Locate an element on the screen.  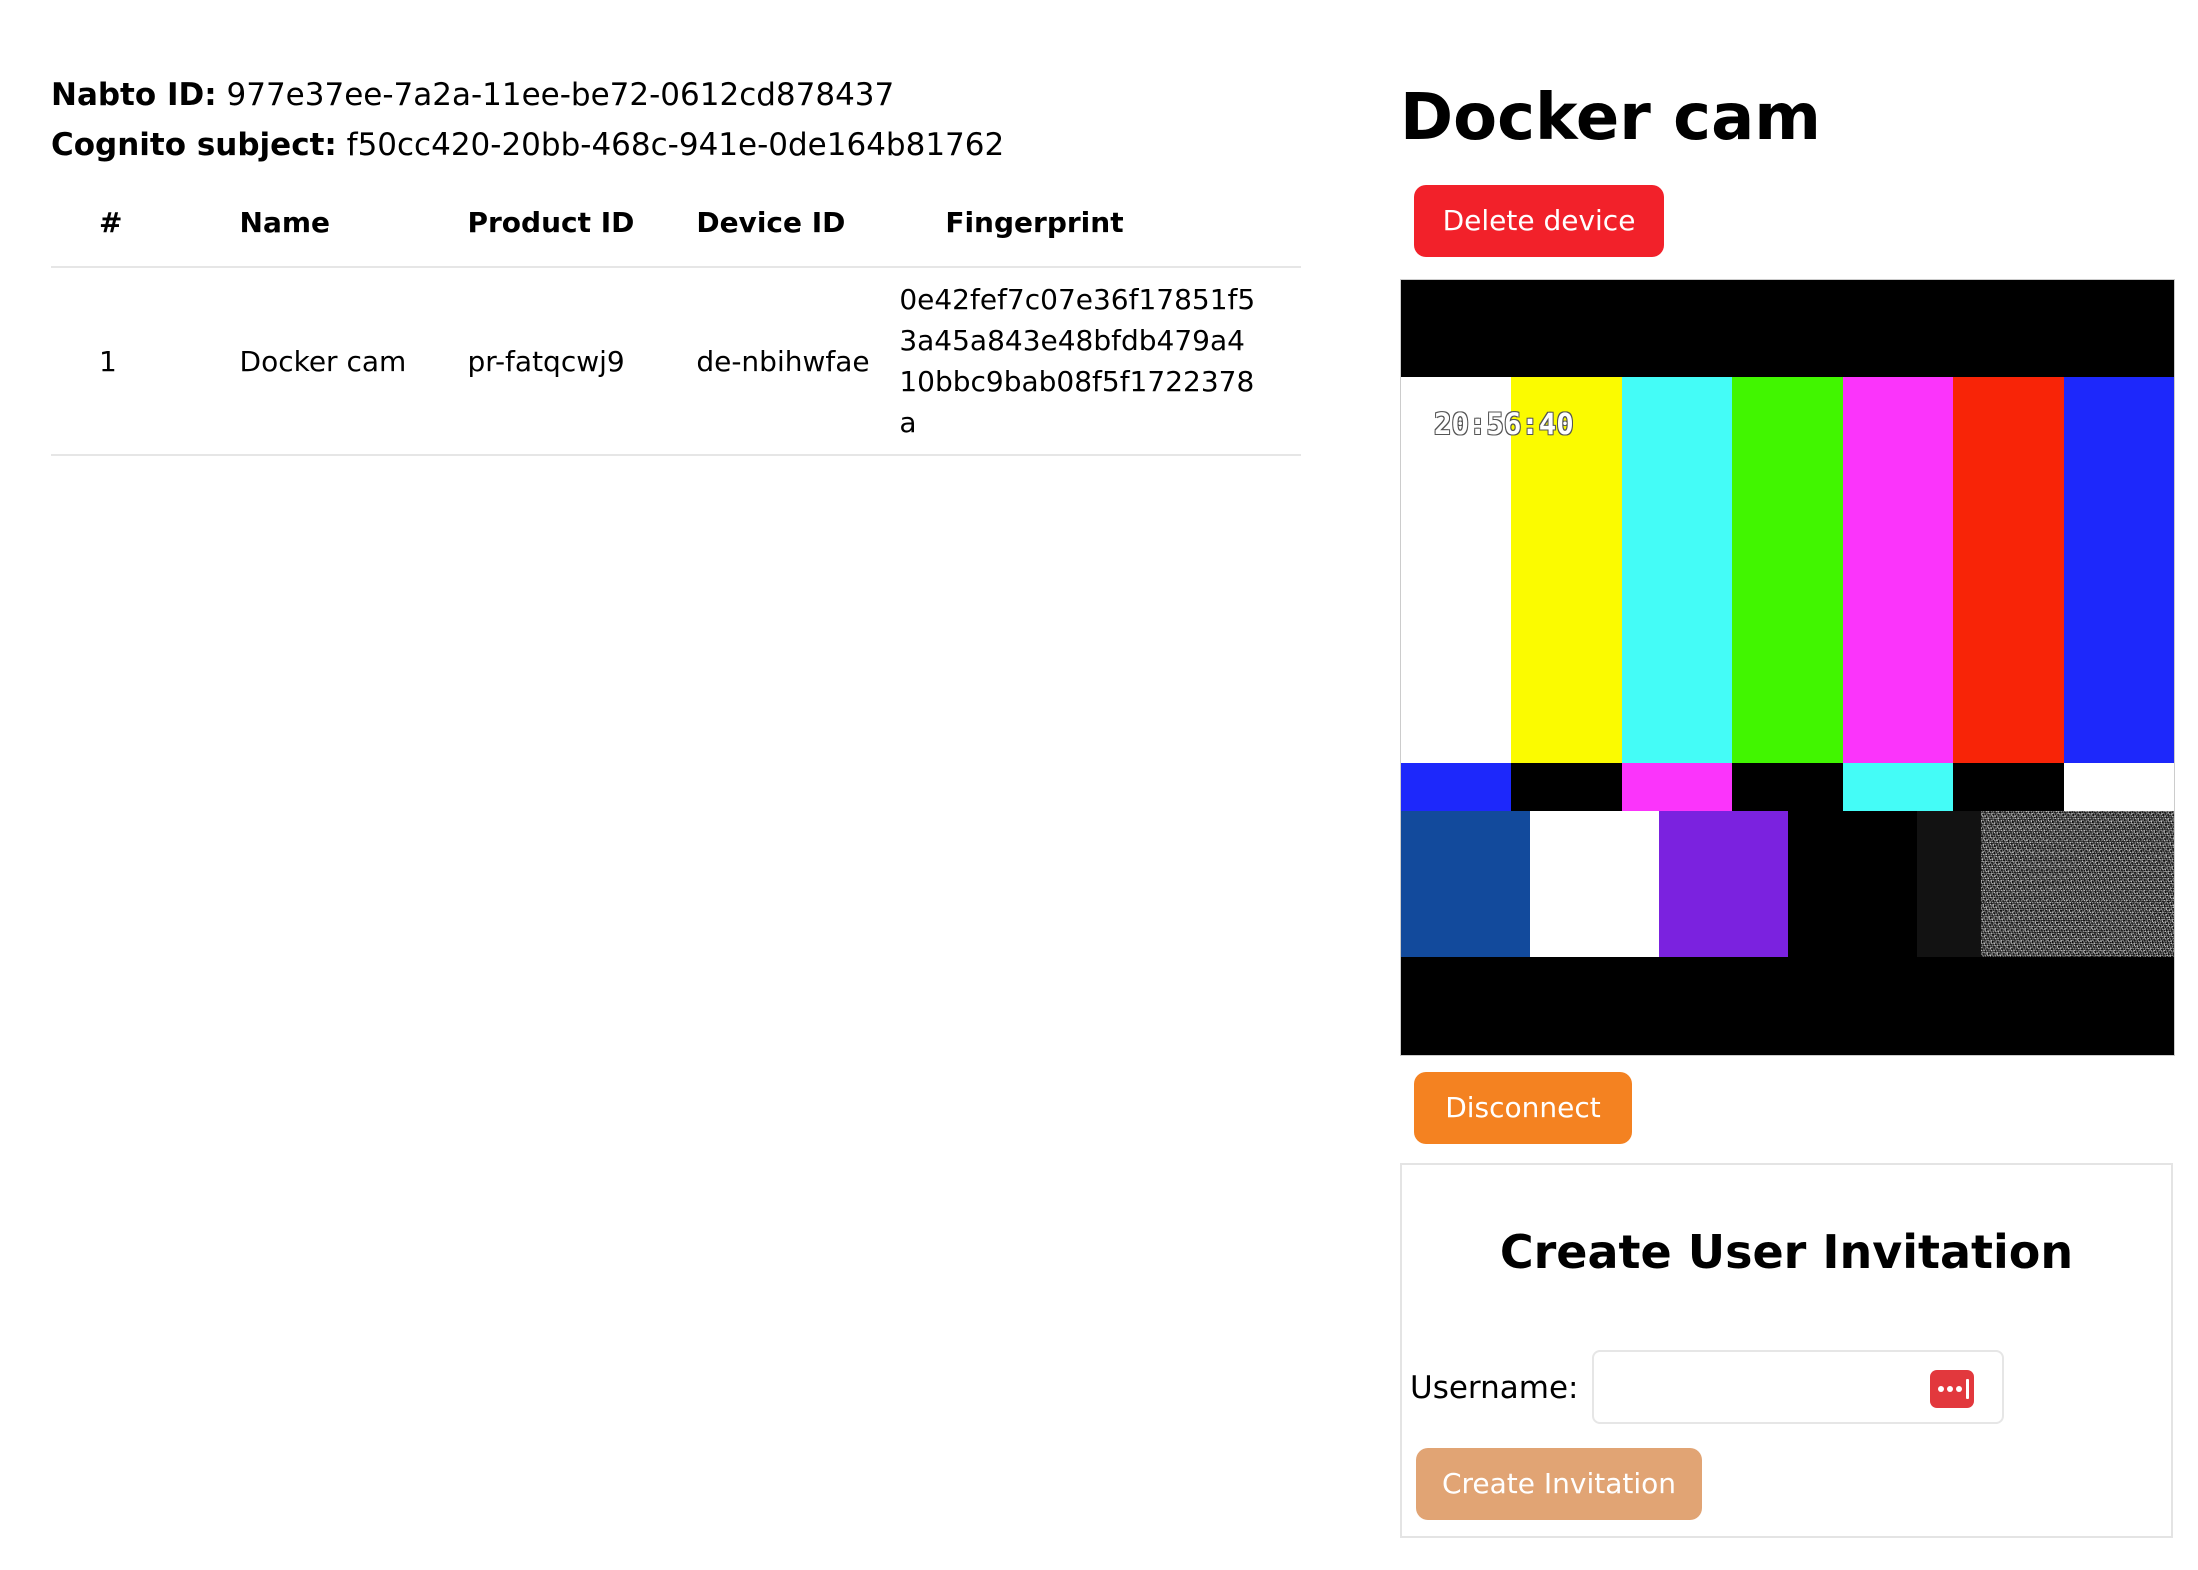
header-fingerprint: Fingerprint is located at coordinates (1034, 222).